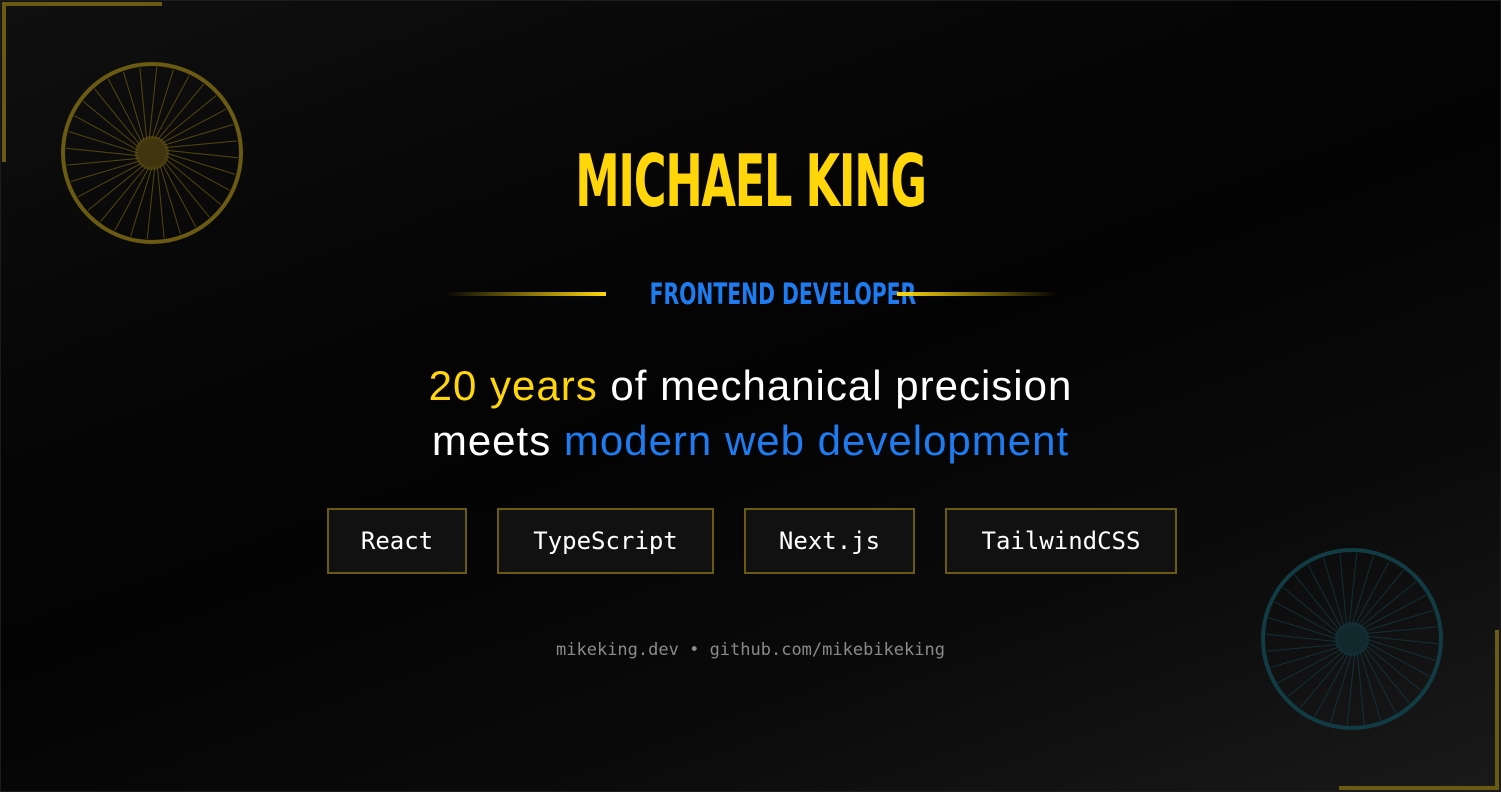 This screenshot has height=792, width=1501. Describe the element at coordinates (827, 650) in the screenshot. I see `github-link: github.com/mikebikeking` at that location.